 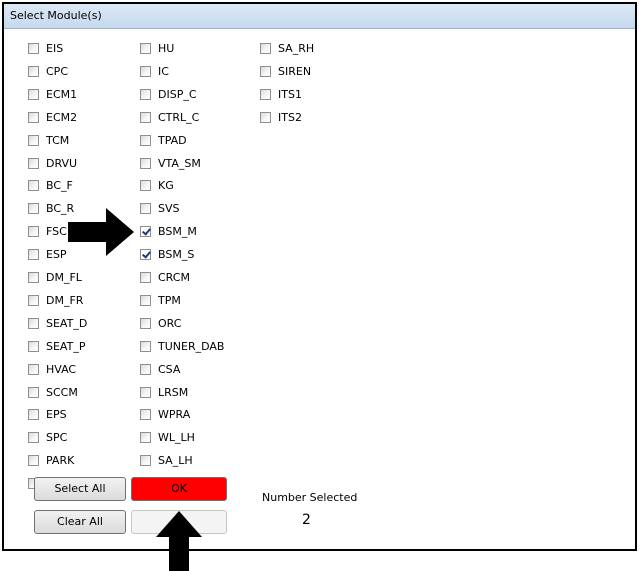 I want to click on checkbox-label: FSC, so click(x=56, y=232).